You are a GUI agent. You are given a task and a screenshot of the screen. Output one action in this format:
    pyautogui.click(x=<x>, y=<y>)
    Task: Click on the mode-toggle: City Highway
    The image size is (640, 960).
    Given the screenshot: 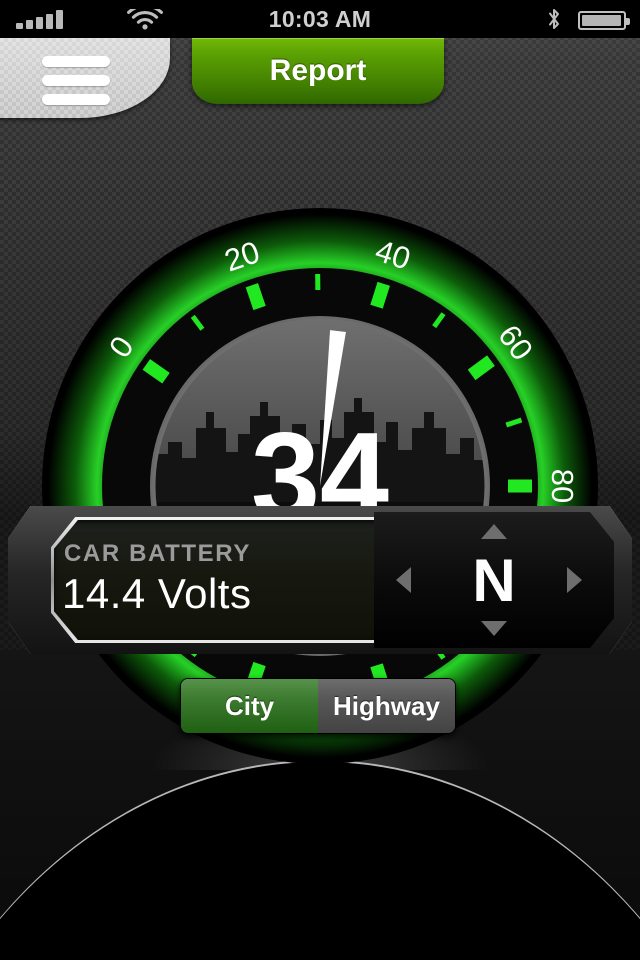 What is the action you would take?
    pyautogui.click(x=318, y=706)
    